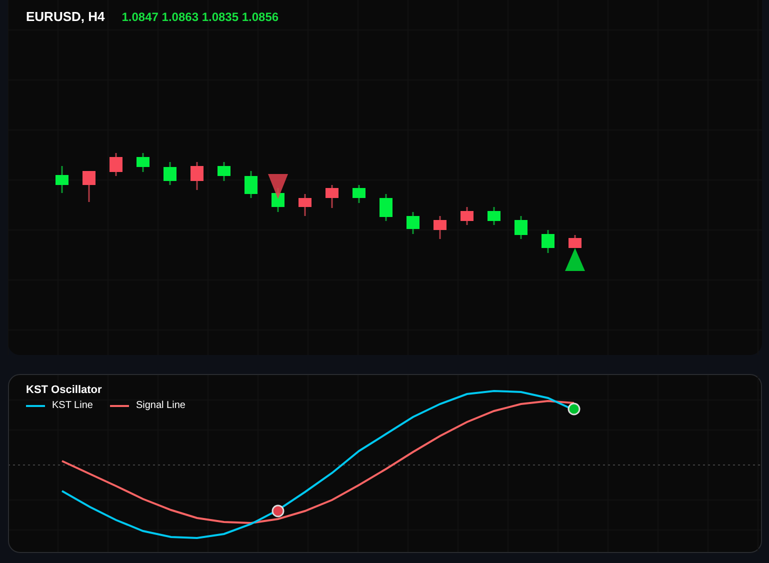  What do you see at coordinates (64, 390) in the screenshot?
I see `oscillator-title: KST Oscillator` at bounding box center [64, 390].